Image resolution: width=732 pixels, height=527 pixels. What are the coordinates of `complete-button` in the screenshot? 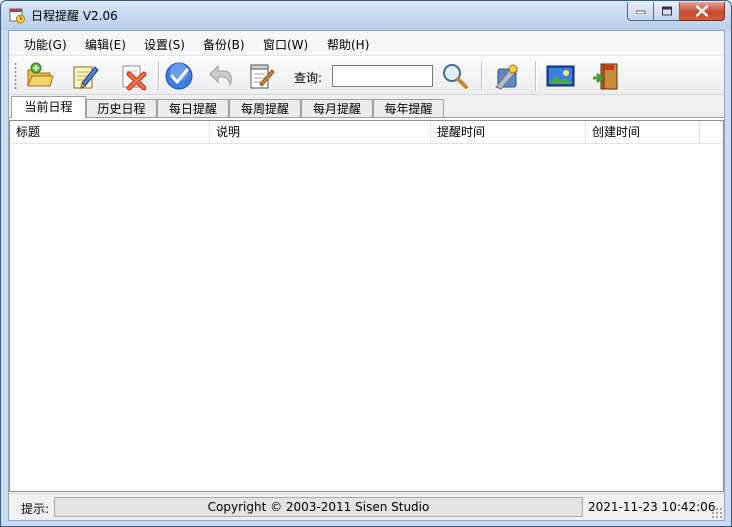 It's located at (179, 76).